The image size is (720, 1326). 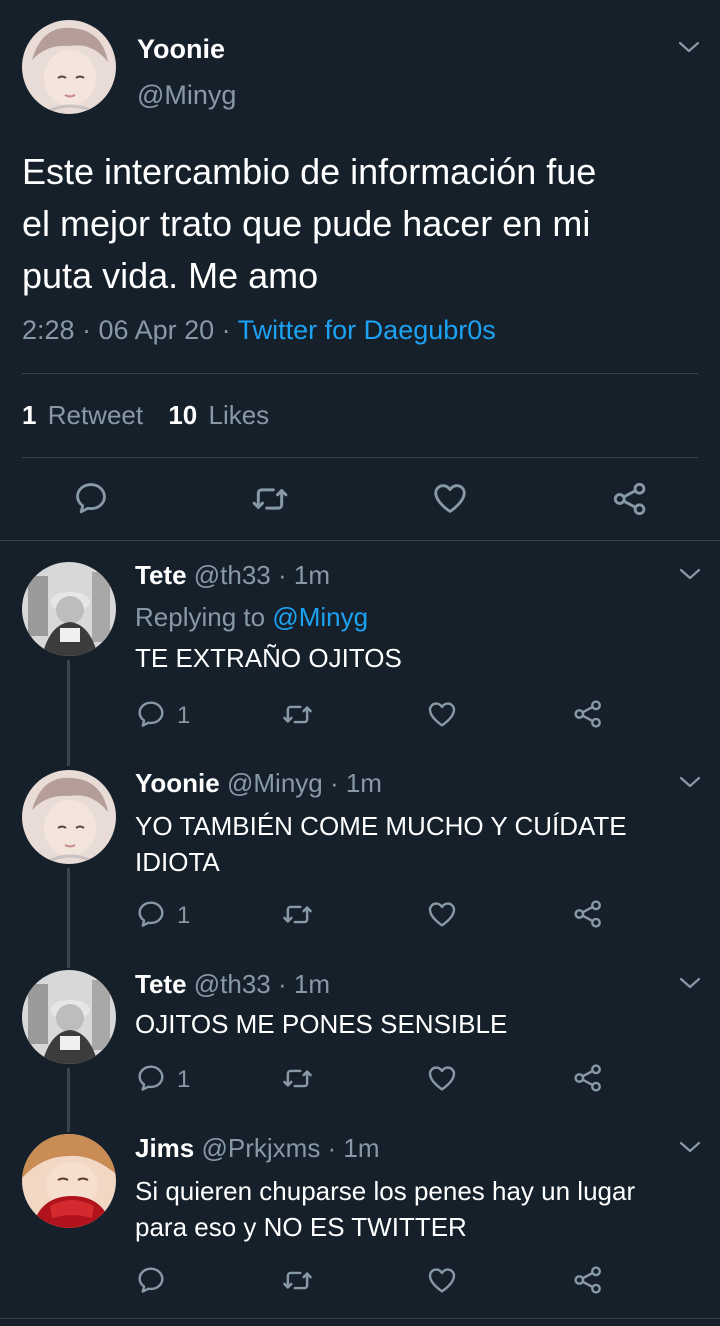 I want to click on replying-to: Replying to @Minyg, so click(x=251, y=617).